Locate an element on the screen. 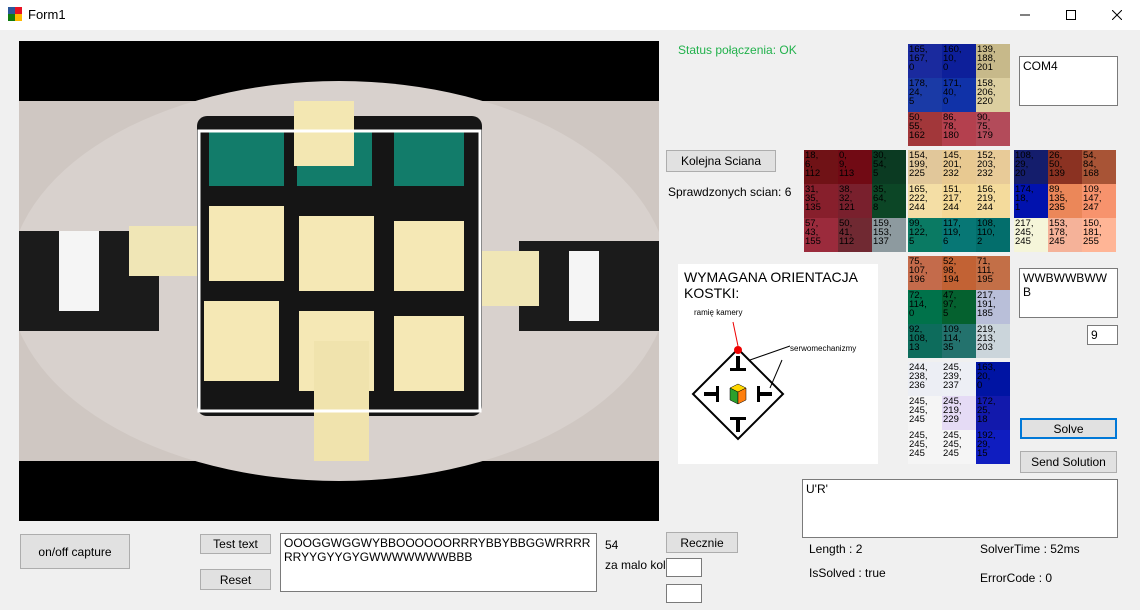 This screenshot has height=610, width=1140. face-left-cell: 30, 54, 5 is located at coordinates (889, 167).